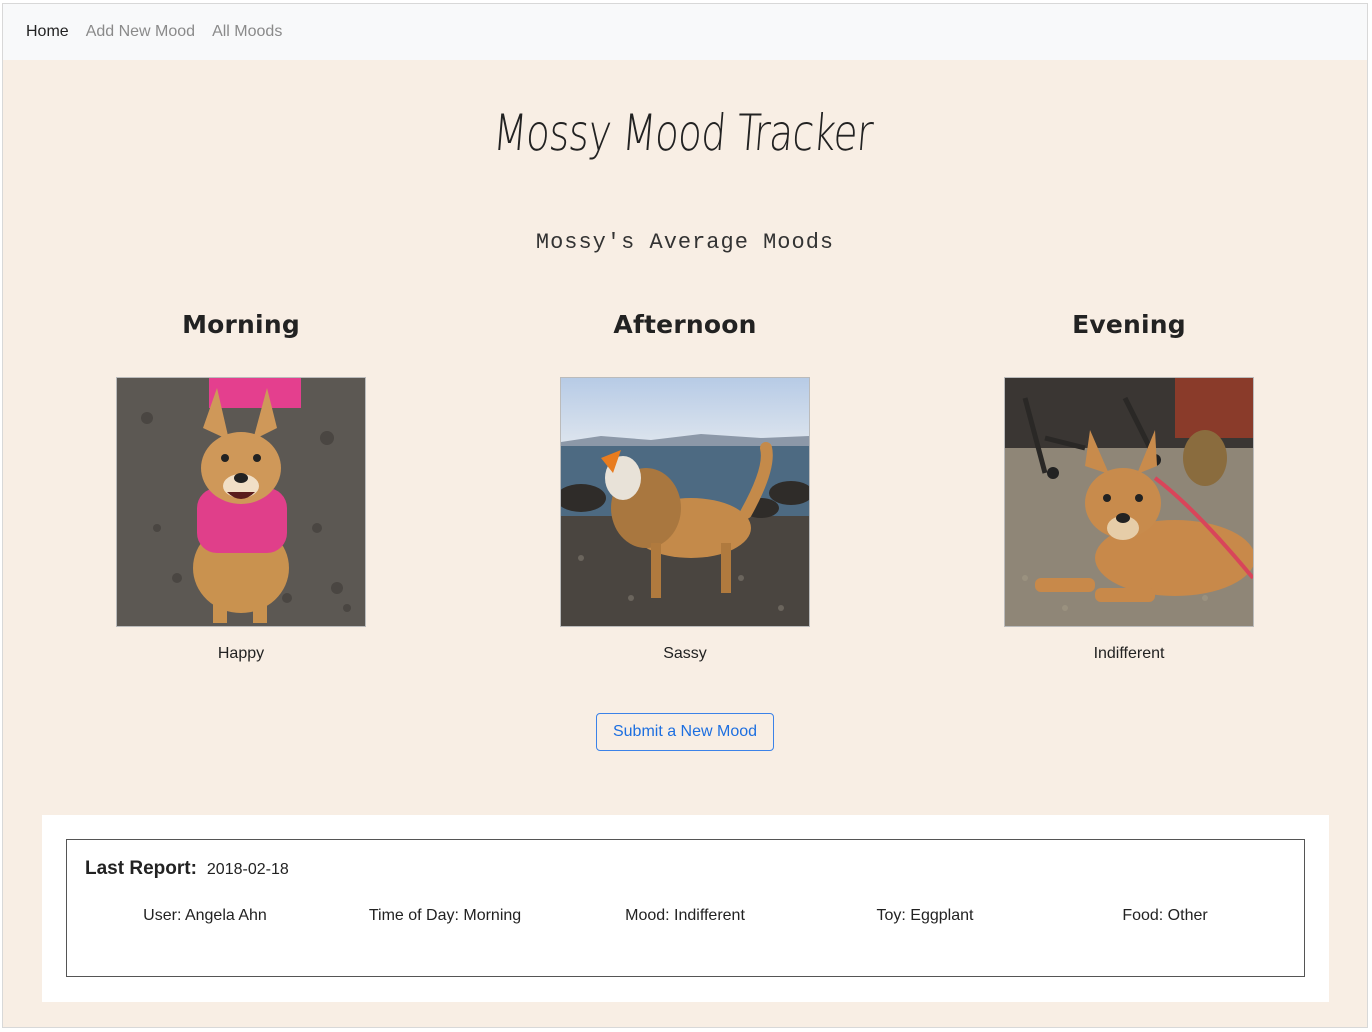  What do you see at coordinates (47, 32) in the screenshot?
I see `nav-home-link: Home` at bounding box center [47, 32].